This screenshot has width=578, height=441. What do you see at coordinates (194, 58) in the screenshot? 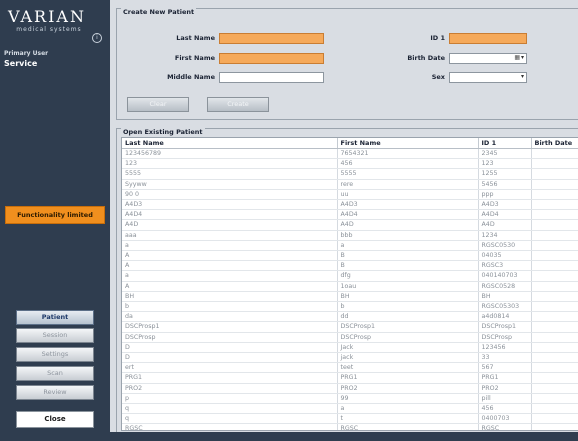
I see `first-name-label: First Name` at bounding box center [194, 58].